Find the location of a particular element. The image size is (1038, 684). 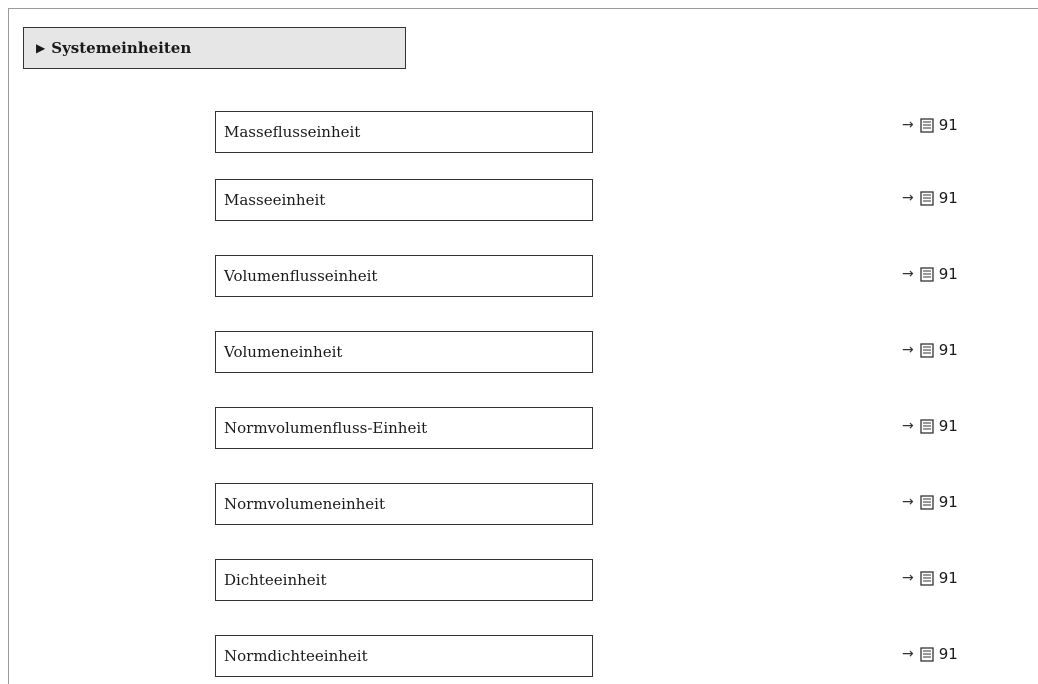

parameter-box: Masseflusseinheit is located at coordinates (404, 132).